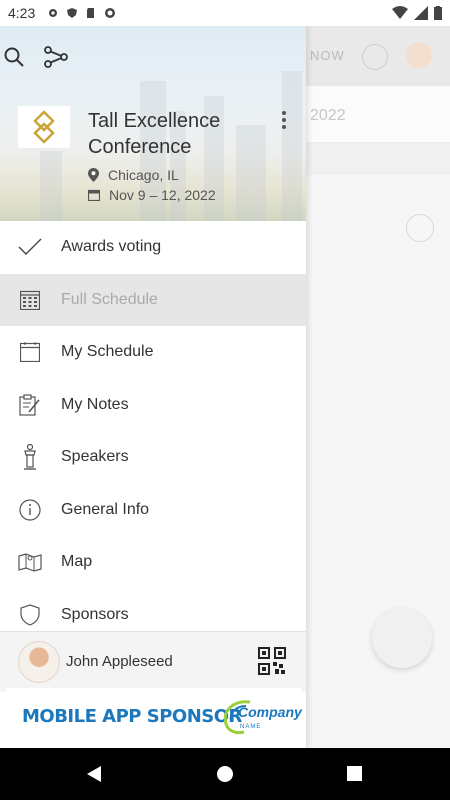  What do you see at coordinates (30, 615) in the screenshot?
I see `shield-icon` at bounding box center [30, 615].